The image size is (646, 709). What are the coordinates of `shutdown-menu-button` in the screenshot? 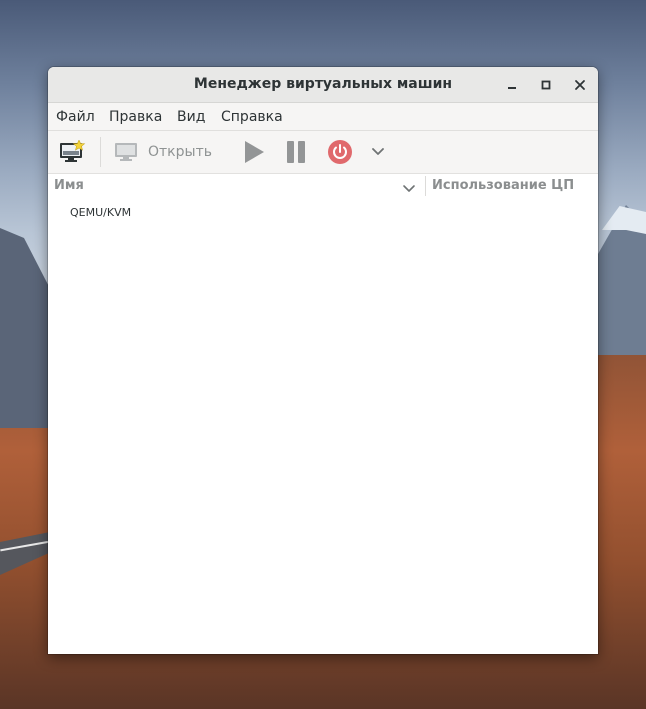 It's located at (378, 152).